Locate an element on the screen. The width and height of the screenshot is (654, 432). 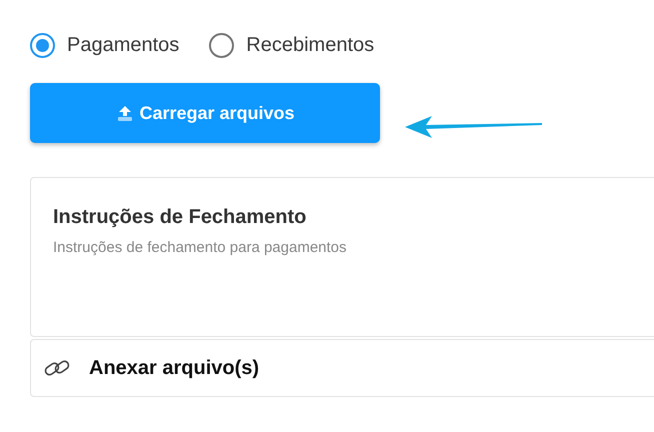
radio-option: Recebimentos is located at coordinates (291, 45).